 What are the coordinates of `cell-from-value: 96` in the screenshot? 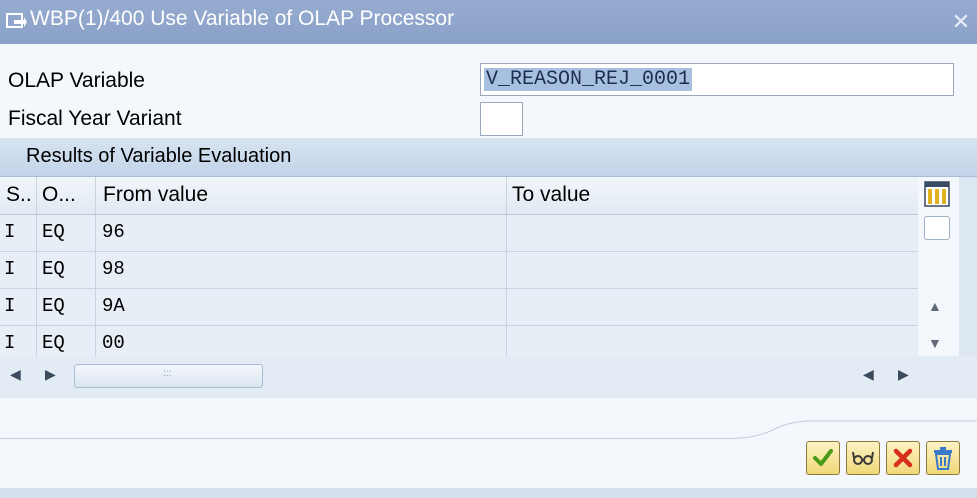 It's located at (113, 232).